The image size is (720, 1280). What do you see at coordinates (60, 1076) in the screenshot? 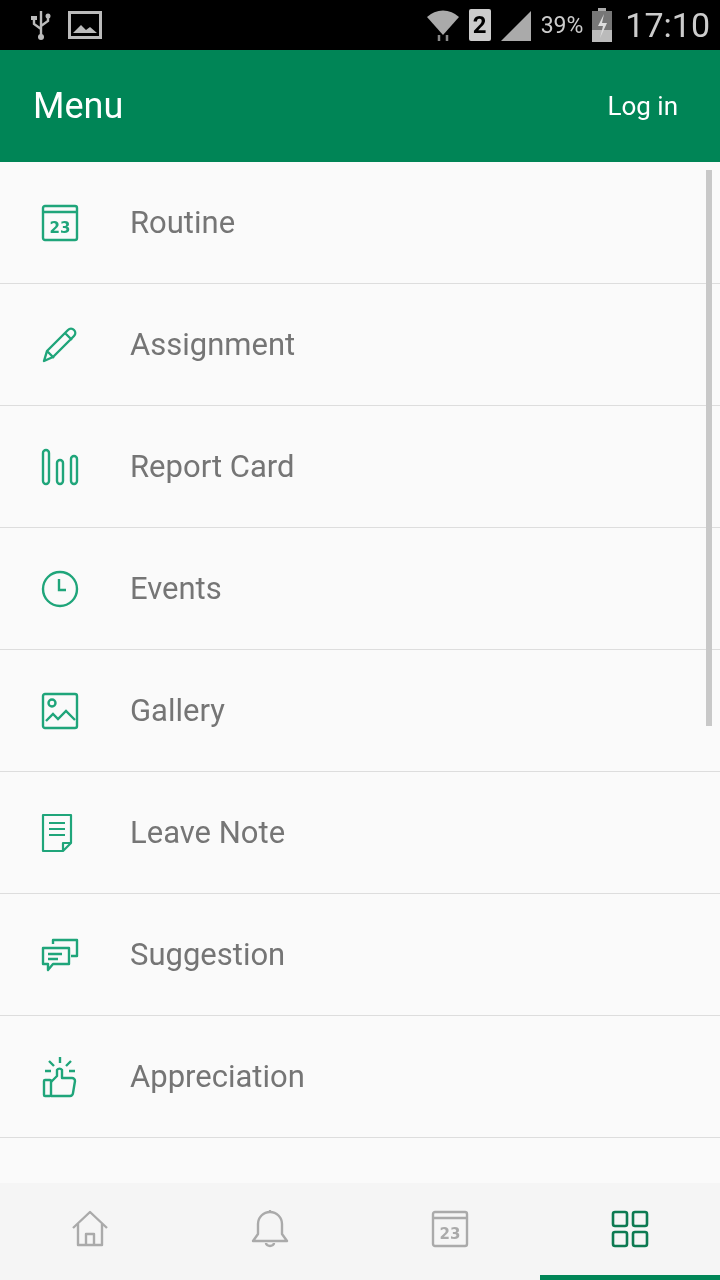
I see `thumbs-up-icon` at bounding box center [60, 1076].